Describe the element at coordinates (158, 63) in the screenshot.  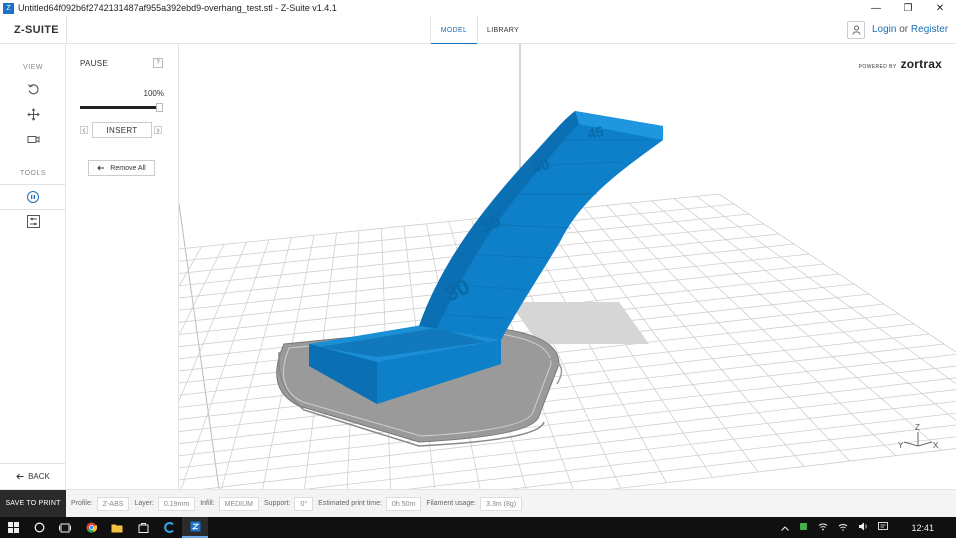
I see `help-button: ?` at that location.